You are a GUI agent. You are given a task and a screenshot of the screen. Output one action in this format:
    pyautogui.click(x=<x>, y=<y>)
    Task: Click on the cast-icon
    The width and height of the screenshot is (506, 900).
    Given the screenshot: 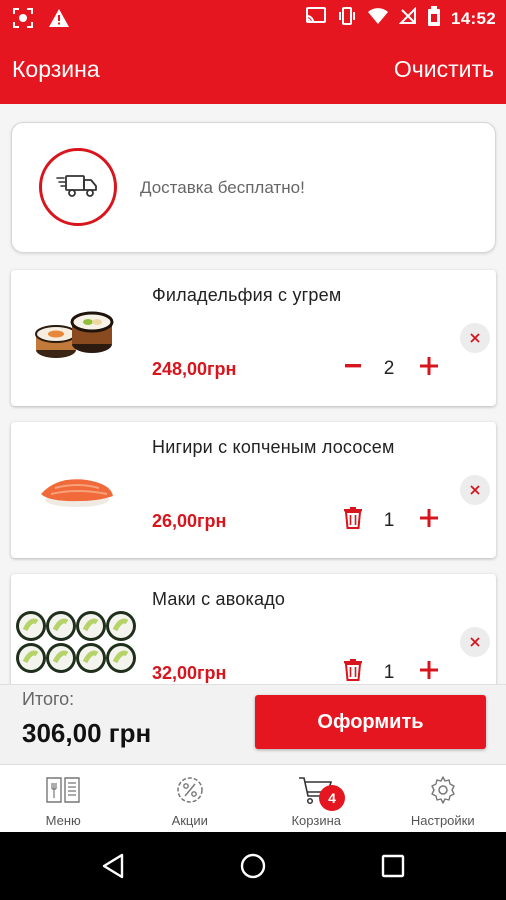 What is the action you would take?
    pyautogui.click(x=316, y=18)
    